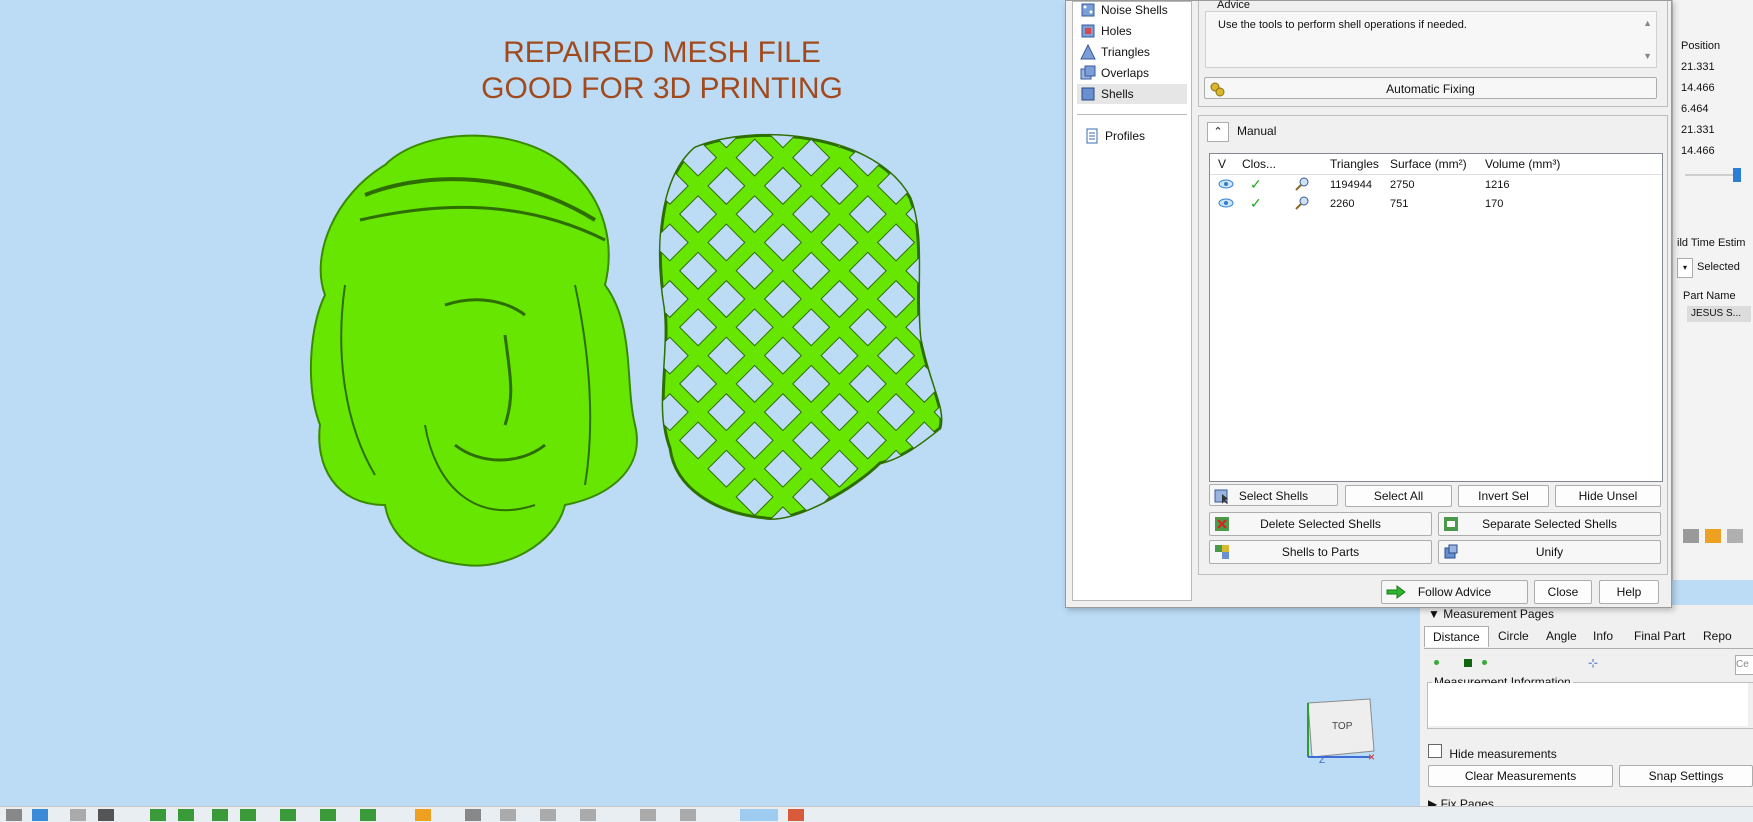 The height and width of the screenshot is (822, 1753). Describe the element at coordinates (1513, 636) in the screenshot. I see `tab-circle: Circle` at that location.